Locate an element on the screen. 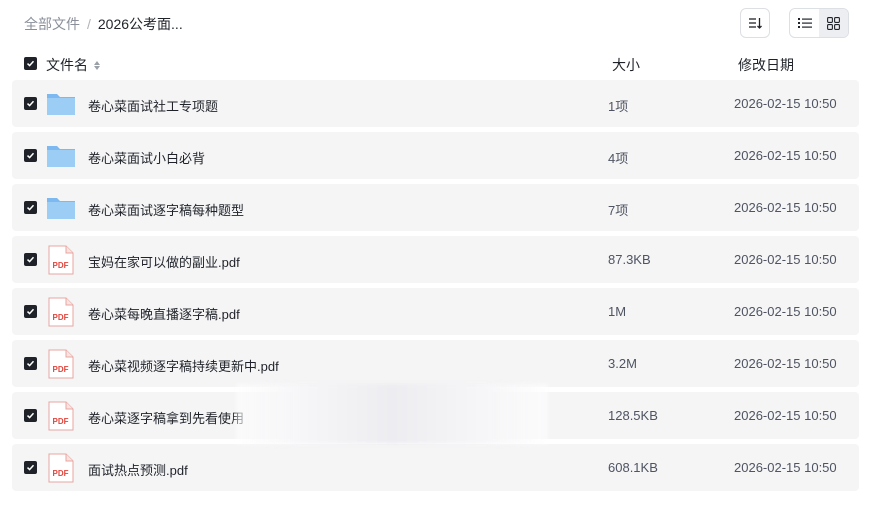 This screenshot has width=874, height=514. grid-view-button is located at coordinates (833, 23).